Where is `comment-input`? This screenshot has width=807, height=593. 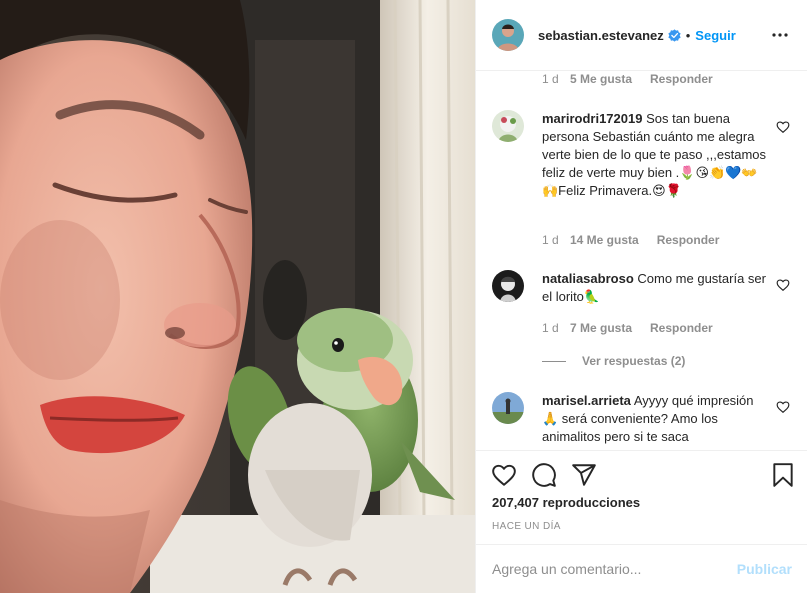
comment-input is located at coordinates (614, 569).